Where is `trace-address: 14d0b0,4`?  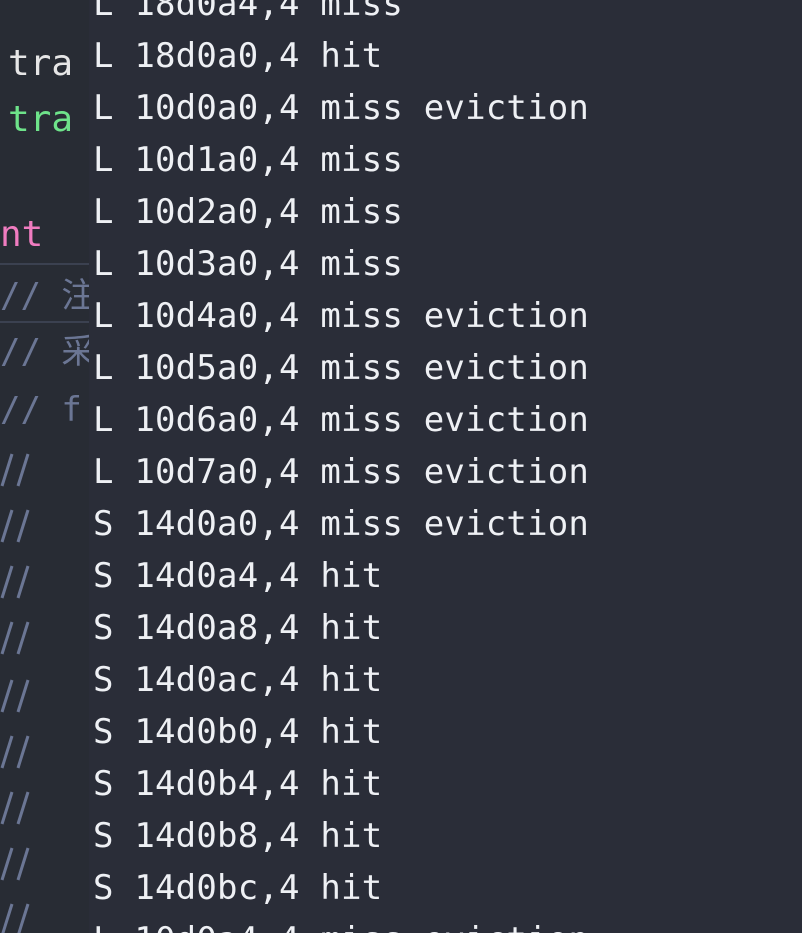 trace-address: 14d0b0,4 is located at coordinates (217, 732).